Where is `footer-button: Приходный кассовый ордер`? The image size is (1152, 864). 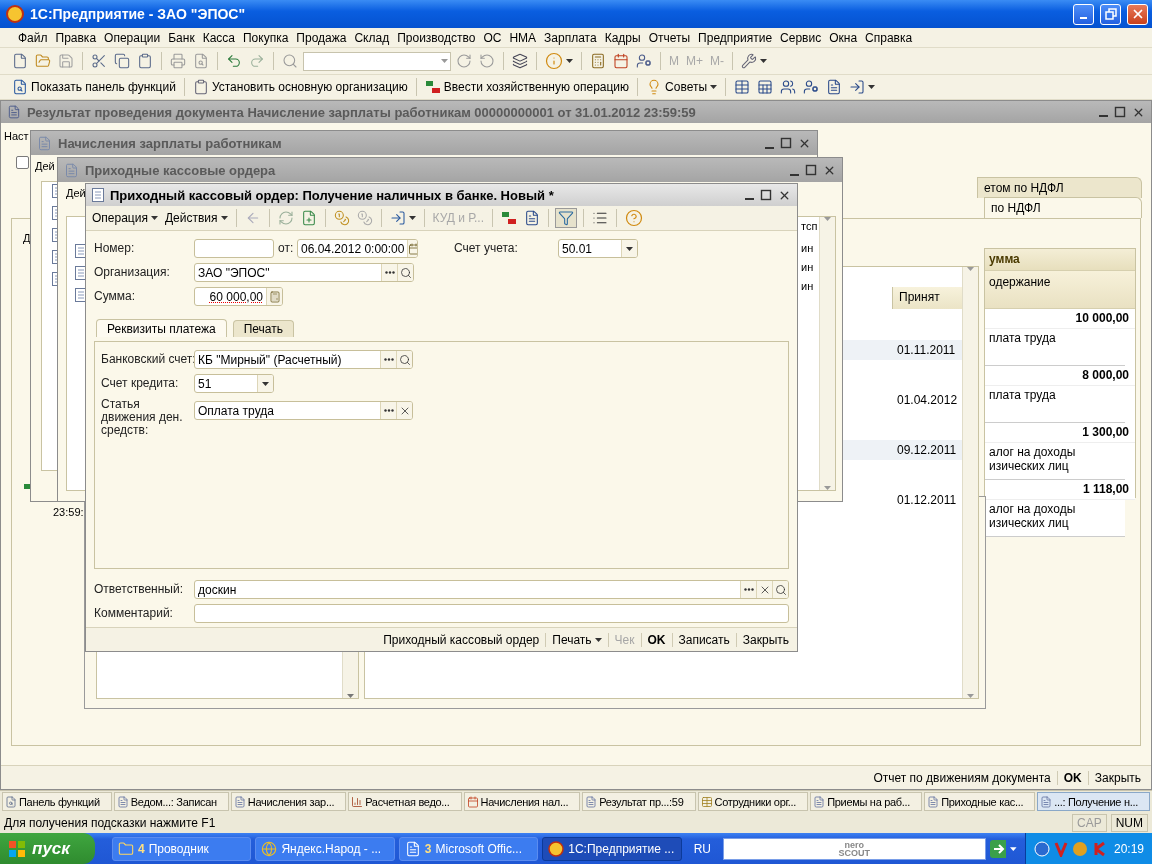
footer-button: Приходный кассовый ордер is located at coordinates (461, 639).